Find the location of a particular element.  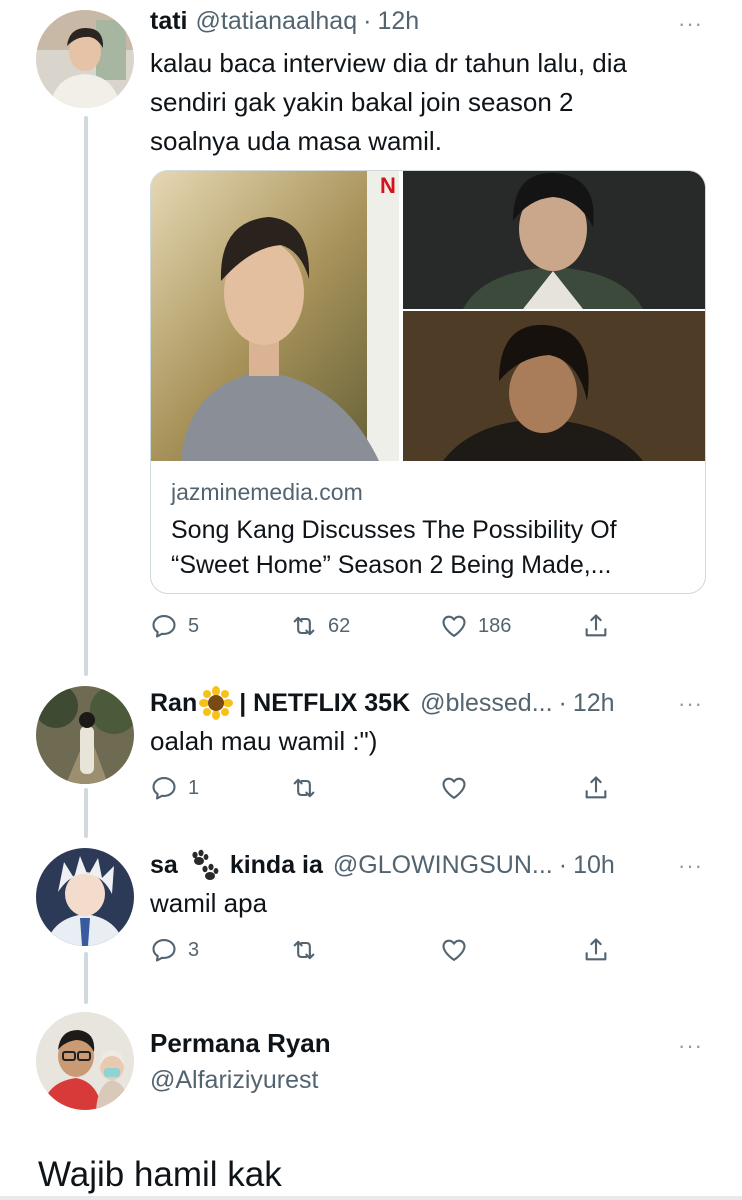

retweet-button: 62 is located at coordinates (320, 626).